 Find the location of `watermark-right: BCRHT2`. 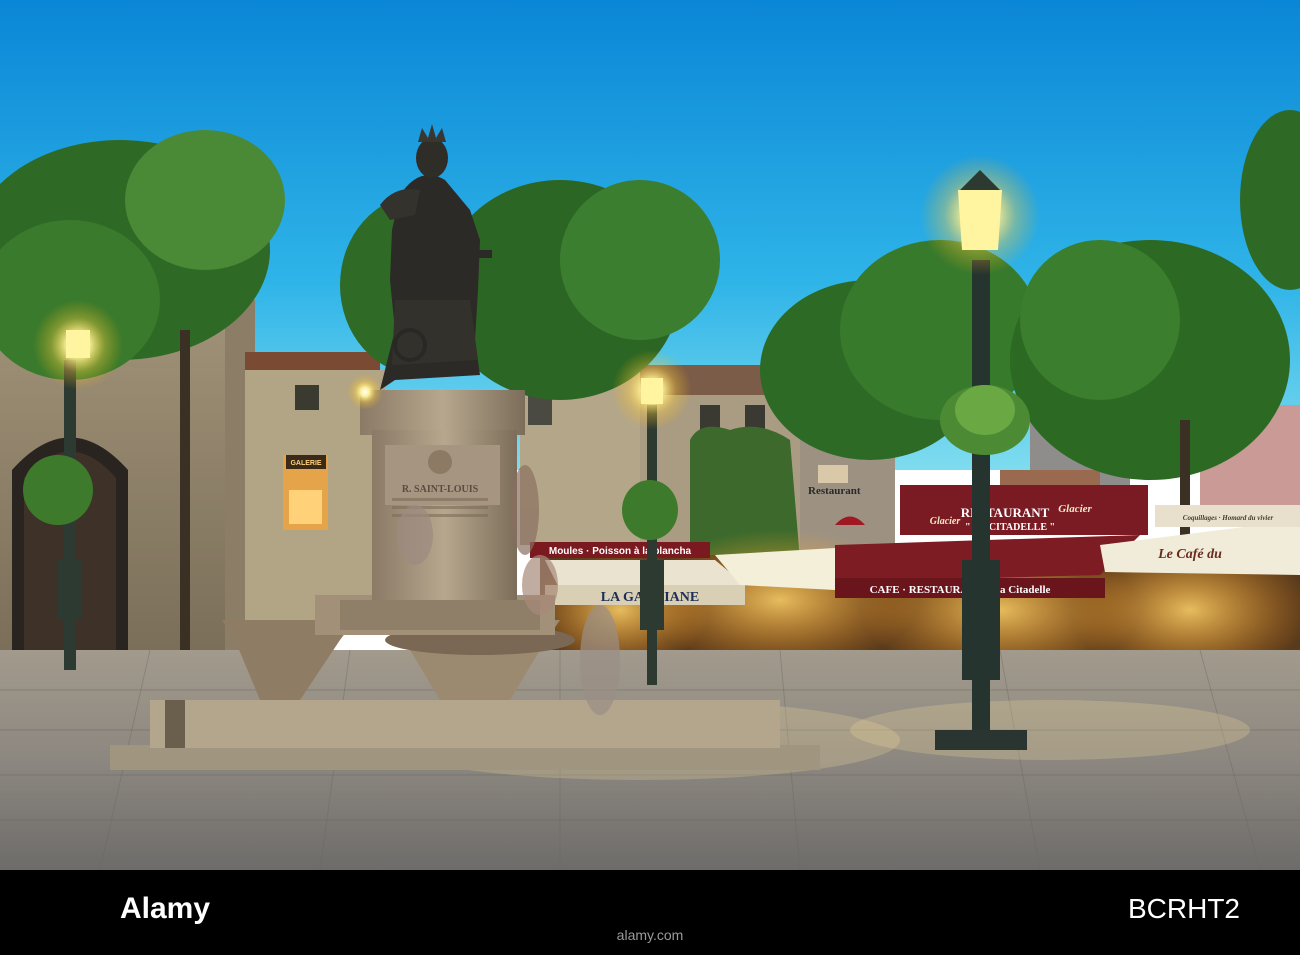

watermark-right: BCRHT2 is located at coordinates (1184, 908).